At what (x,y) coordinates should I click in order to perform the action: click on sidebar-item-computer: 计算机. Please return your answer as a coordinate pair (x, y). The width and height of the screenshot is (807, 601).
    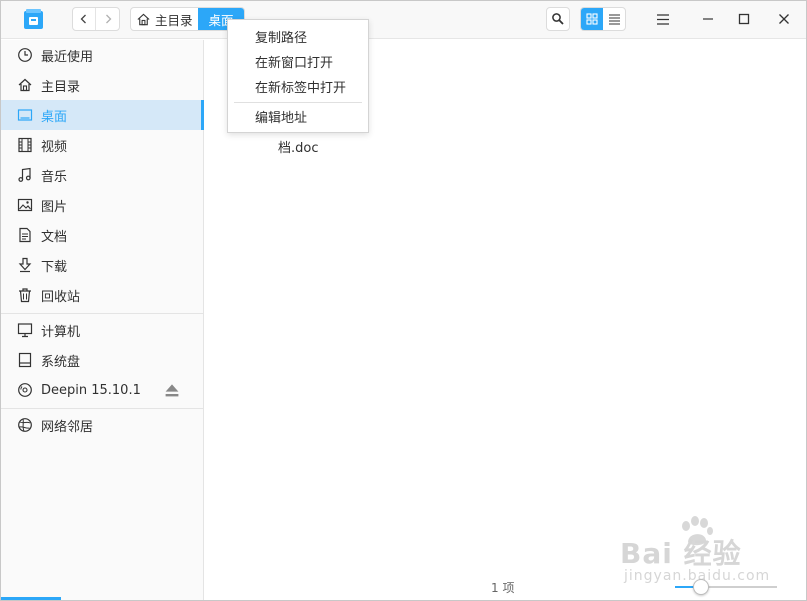
    Looking at the image, I should click on (102, 330).